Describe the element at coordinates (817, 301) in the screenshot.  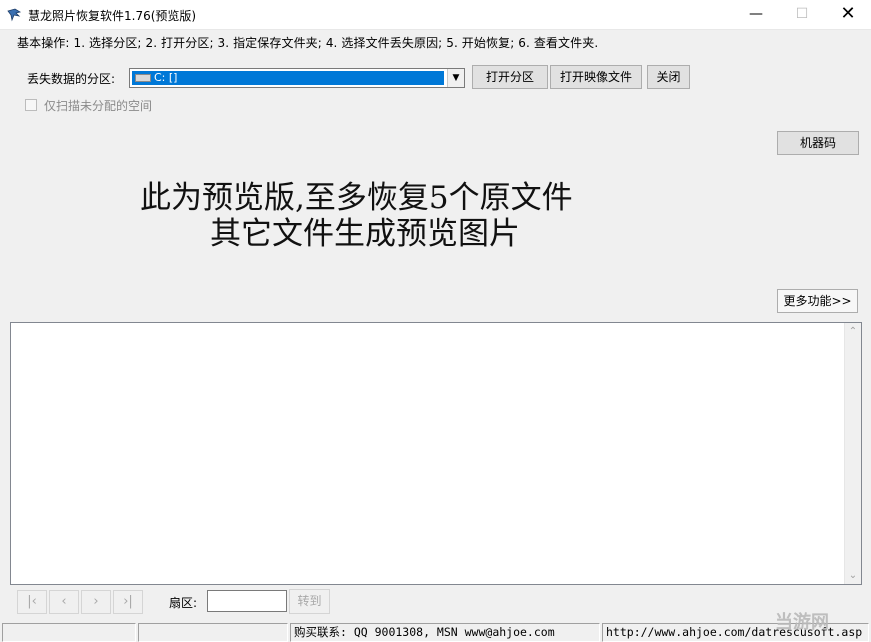
I see `more-functions-button: 更多功能>>` at that location.